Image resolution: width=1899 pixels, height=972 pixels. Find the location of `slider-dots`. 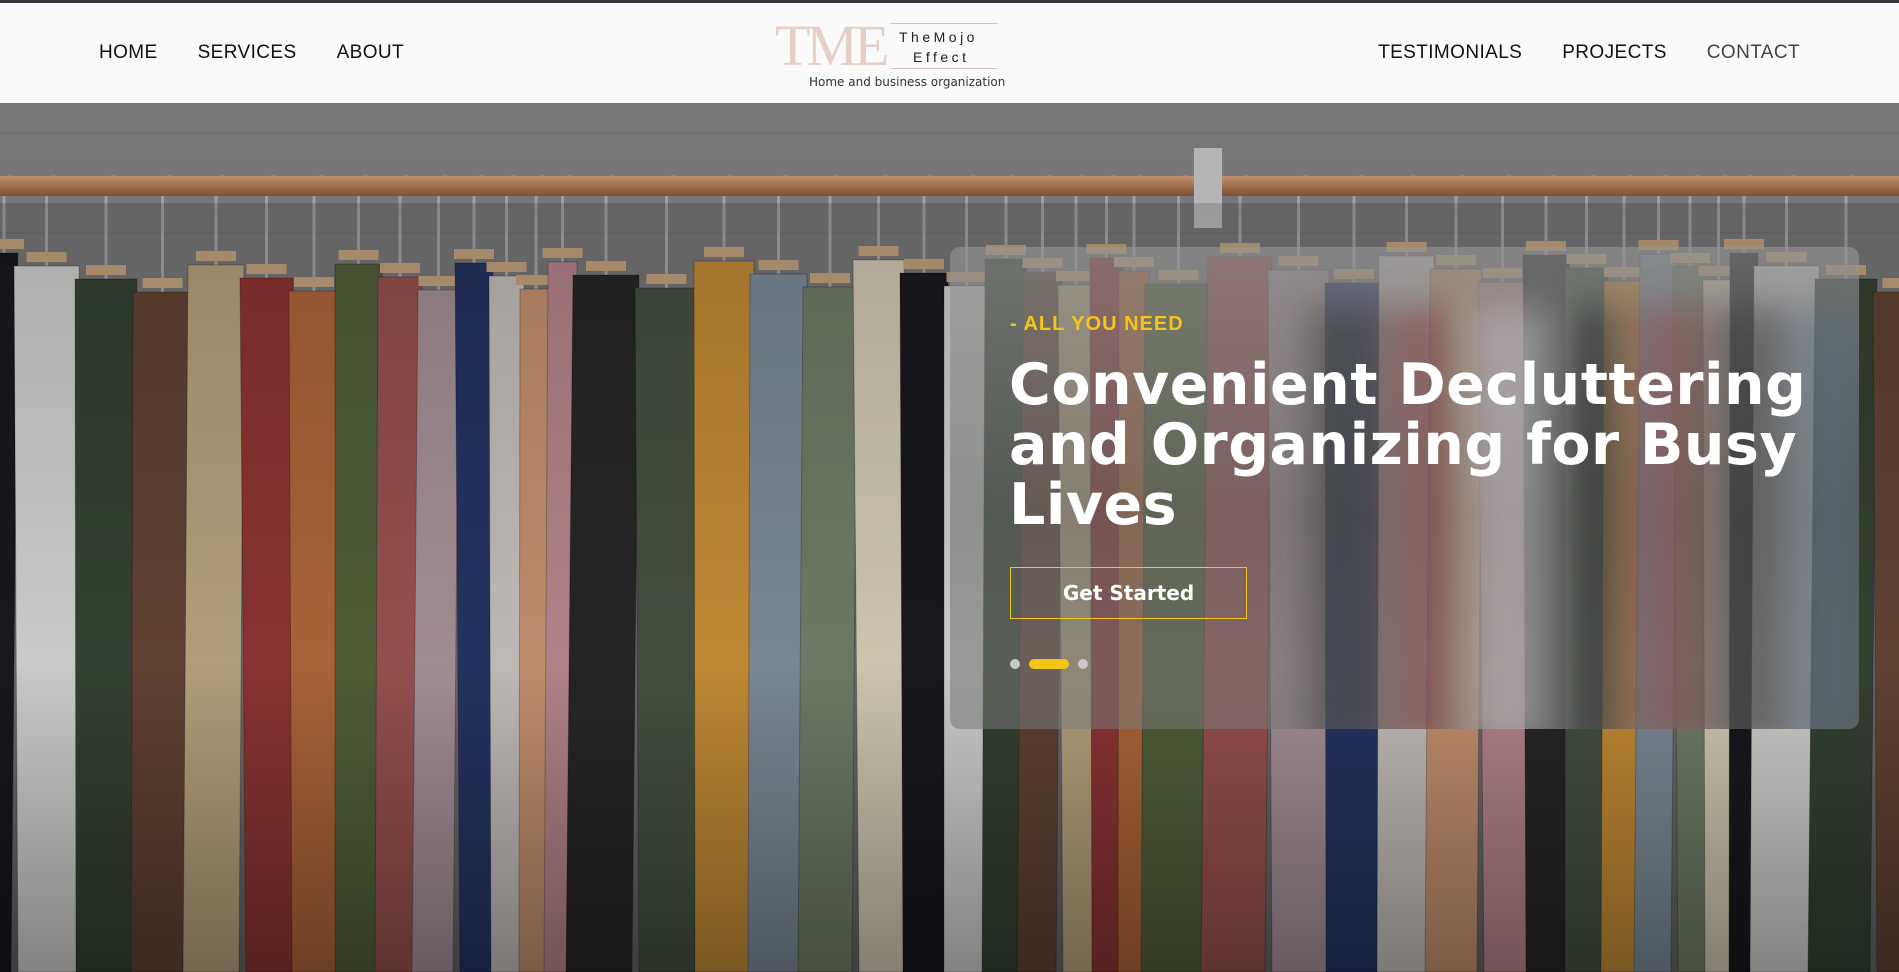

slider-dots is located at coordinates (1053, 664).